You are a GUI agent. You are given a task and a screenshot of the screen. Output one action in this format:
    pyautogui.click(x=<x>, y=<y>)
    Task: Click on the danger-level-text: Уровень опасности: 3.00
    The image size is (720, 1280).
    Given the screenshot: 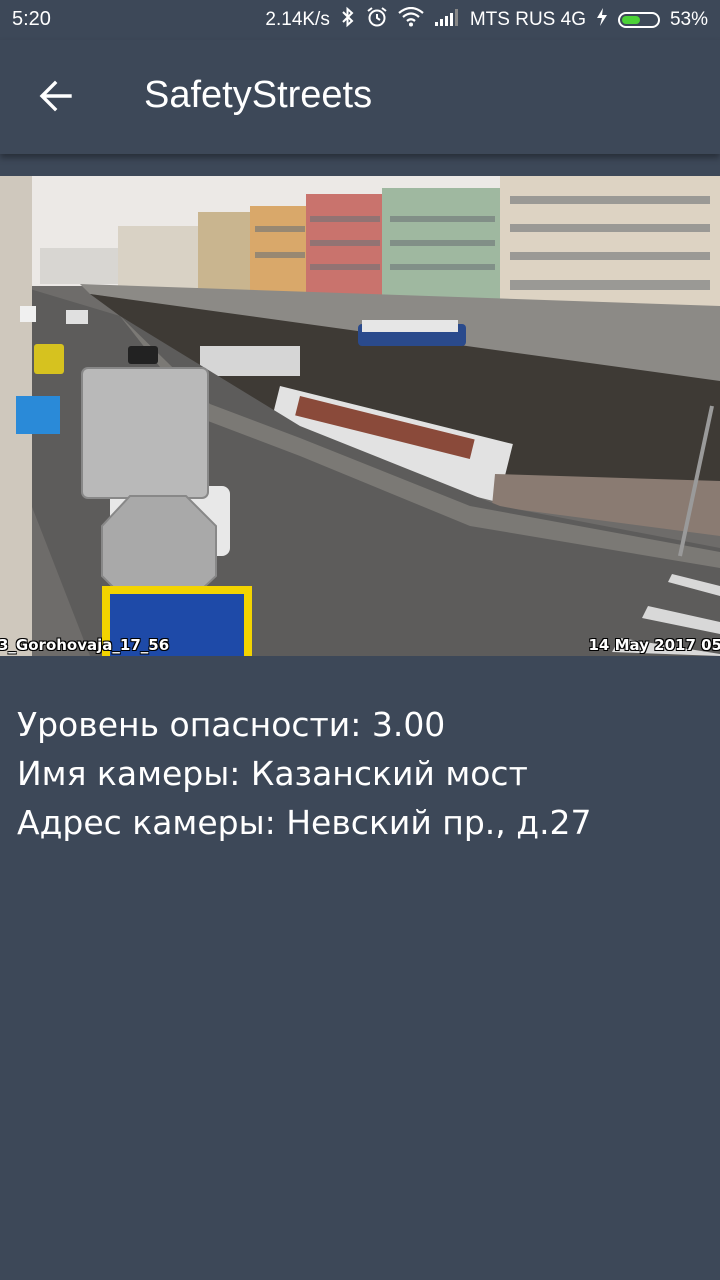 What is the action you would take?
    pyautogui.click(x=231, y=724)
    